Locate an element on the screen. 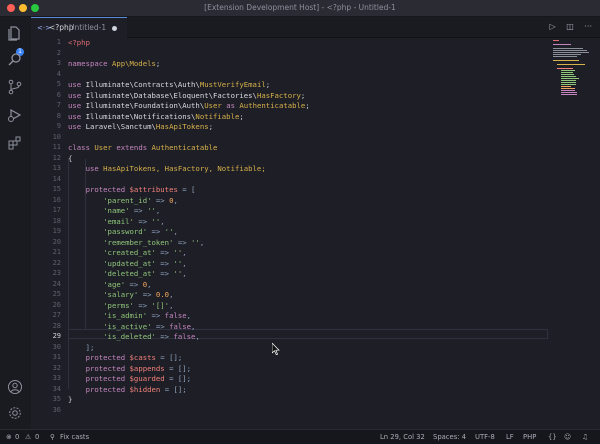 The height and width of the screenshot is (444, 600). tab-untitled-1: <·> <?php Untitled-1 is located at coordinates (79, 27).